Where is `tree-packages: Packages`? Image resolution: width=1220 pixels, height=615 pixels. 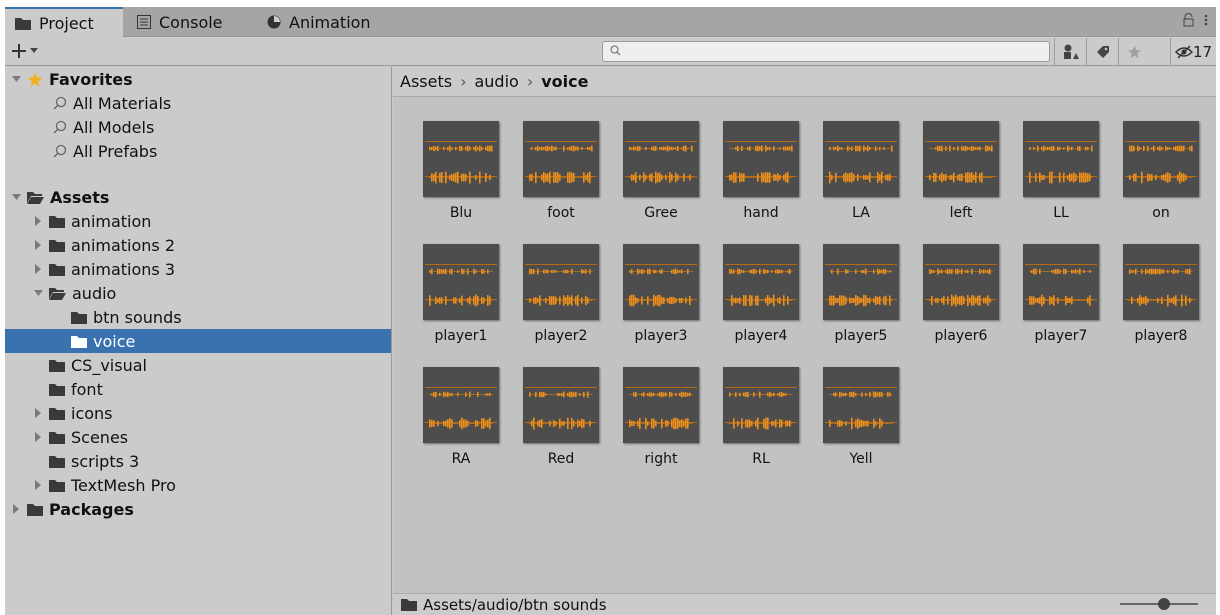
tree-packages: Packages is located at coordinates (198, 509).